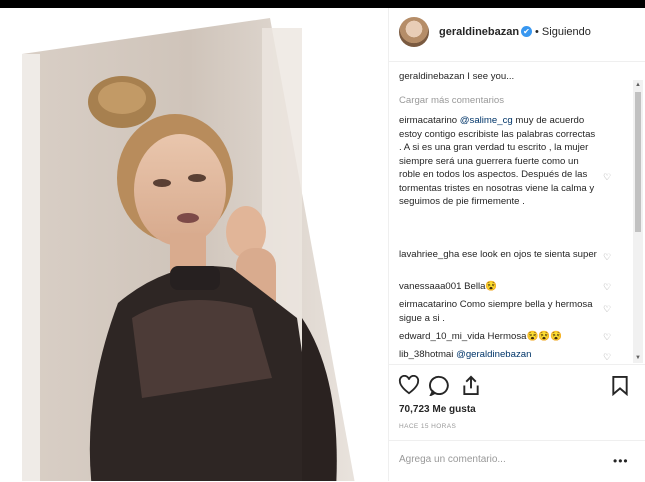 This screenshot has height=482, width=645. I want to click on comment-mention: @salime_cg, so click(486, 120).